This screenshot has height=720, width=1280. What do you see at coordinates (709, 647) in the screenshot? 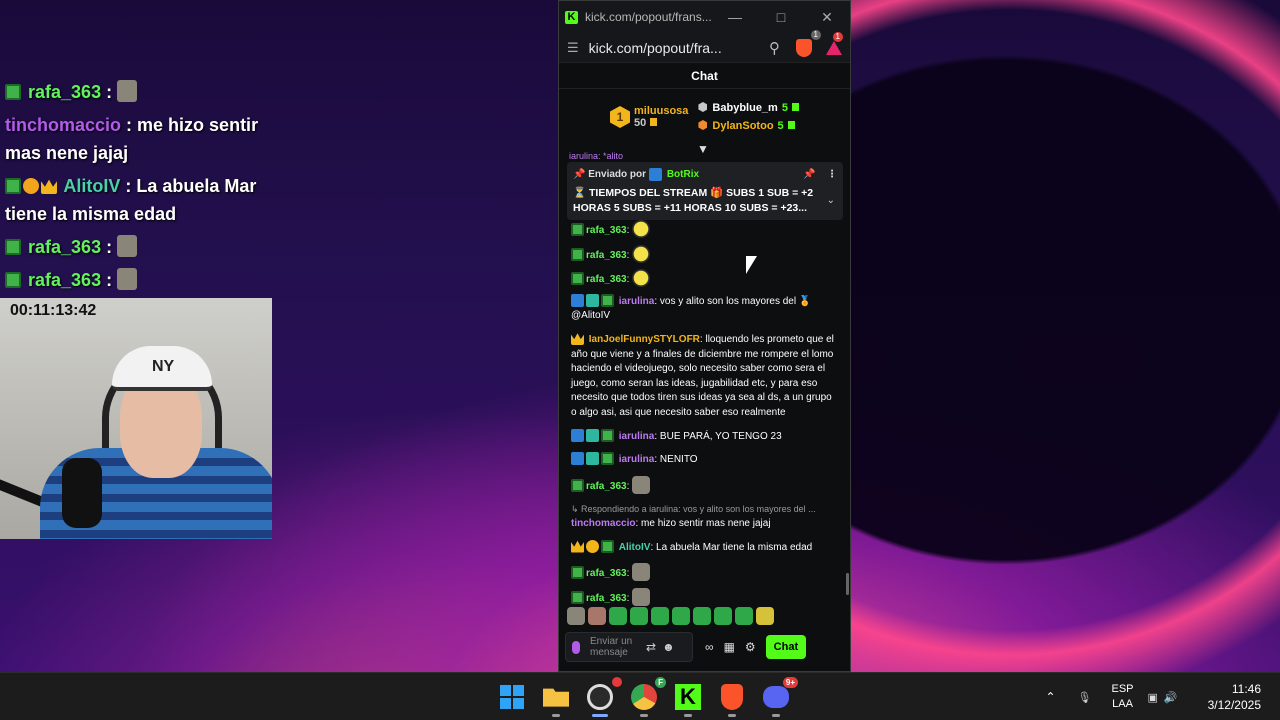
I see `points-icon: ∞` at bounding box center [709, 647].